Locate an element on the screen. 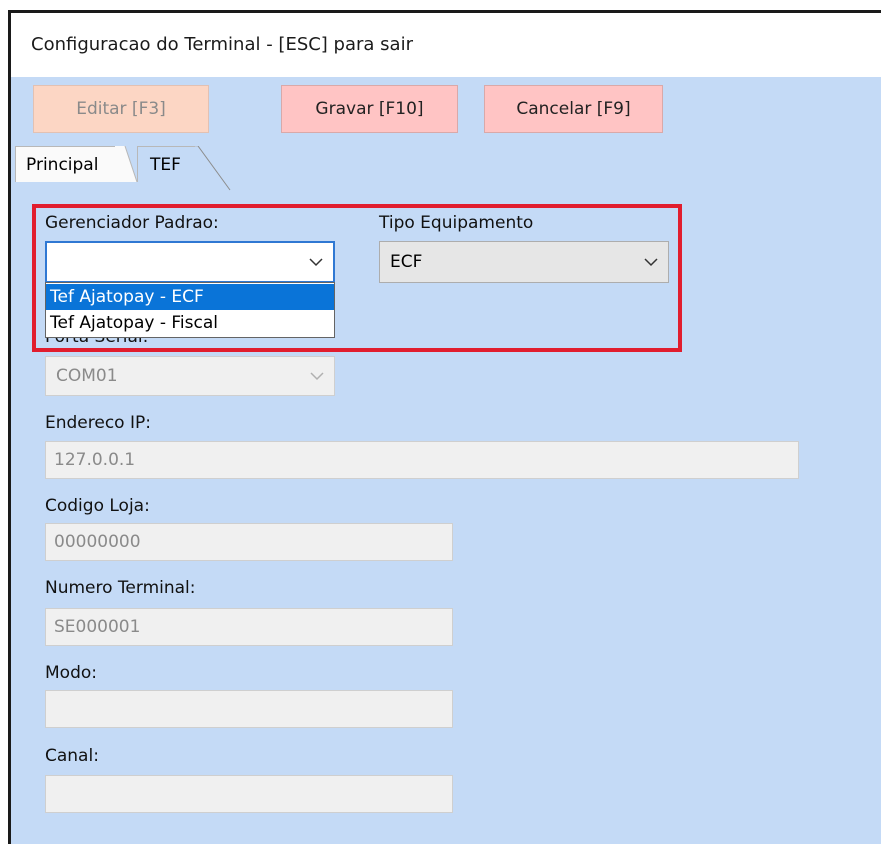 Image resolution: width=881 pixels, height=844 pixels. porta-serial-combo: COM01 is located at coordinates (190, 376).